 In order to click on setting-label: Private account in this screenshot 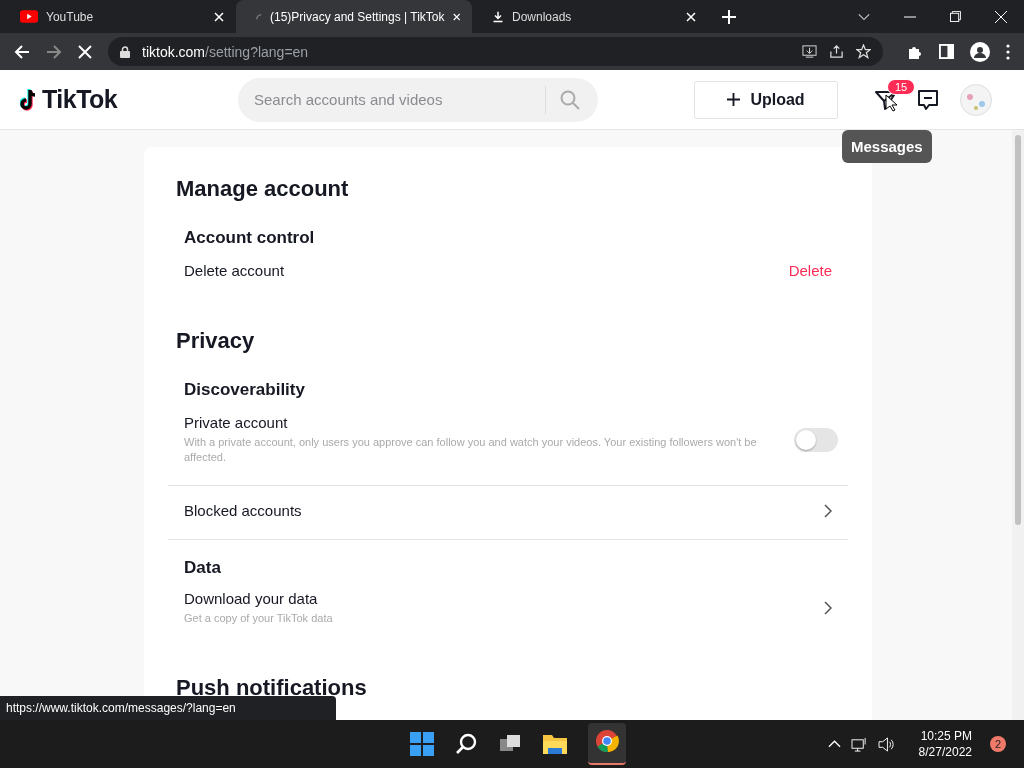, I will do `click(236, 422)`.